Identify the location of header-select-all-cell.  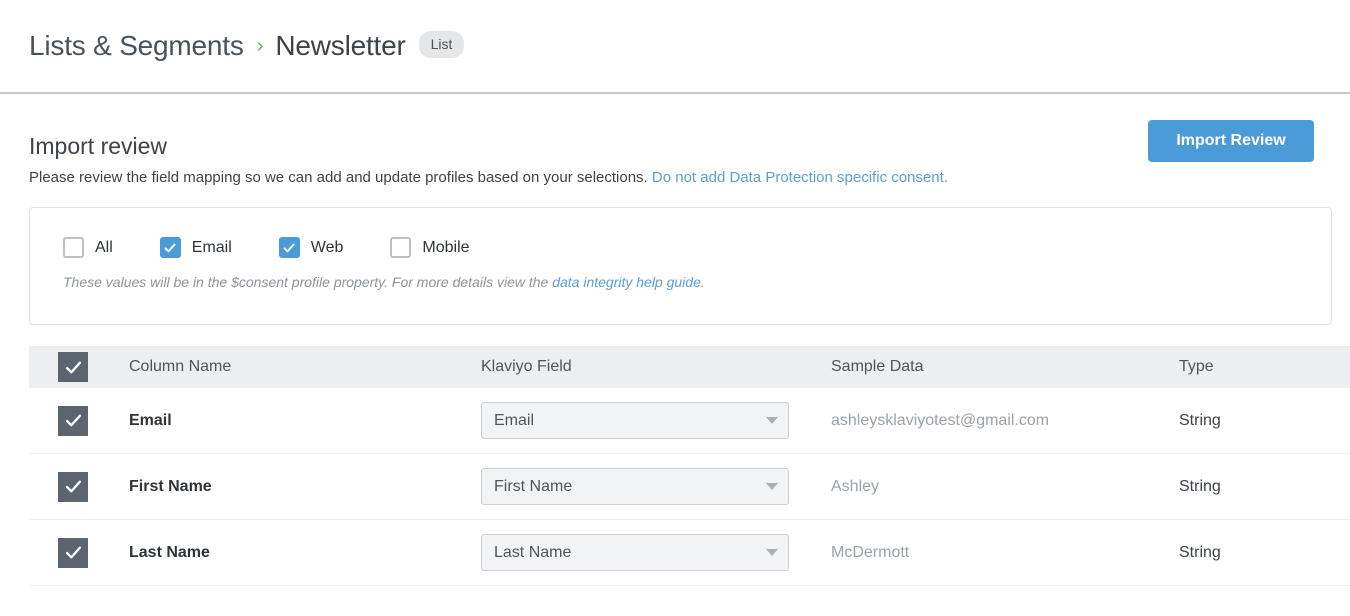
(79, 367).